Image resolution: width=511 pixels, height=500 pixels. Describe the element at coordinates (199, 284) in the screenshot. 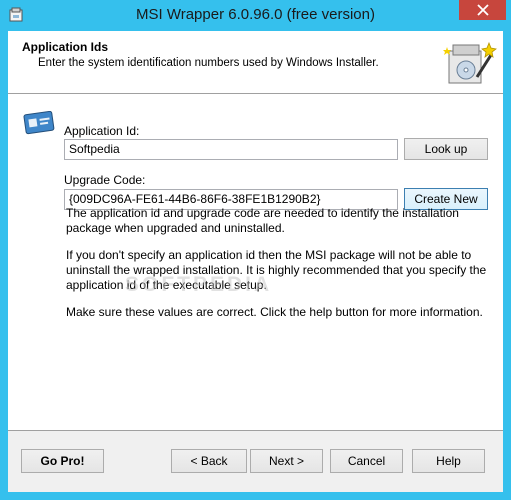

I see `softpedia-watermark: SOFTPEDIA` at that location.